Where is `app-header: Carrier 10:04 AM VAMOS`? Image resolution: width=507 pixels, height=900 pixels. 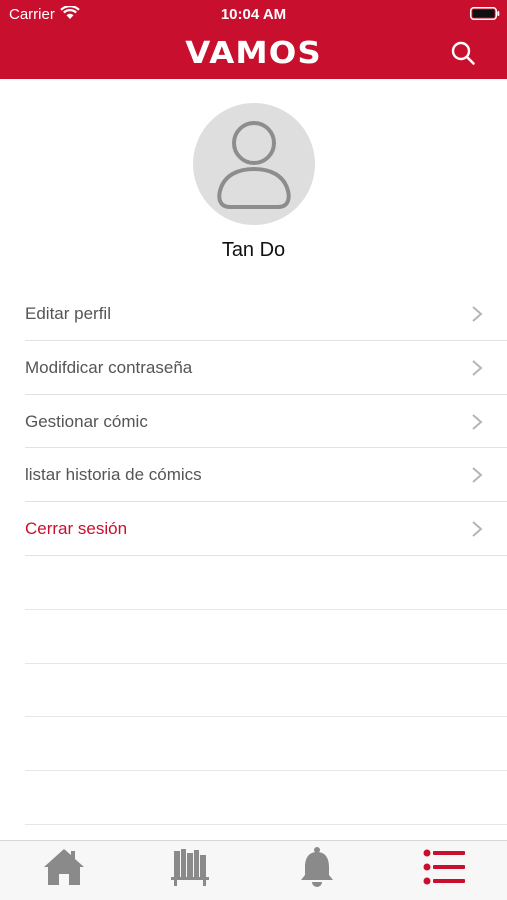
app-header: Carrier 10:04 AM VAMOS is located at coordinates (253, 39).